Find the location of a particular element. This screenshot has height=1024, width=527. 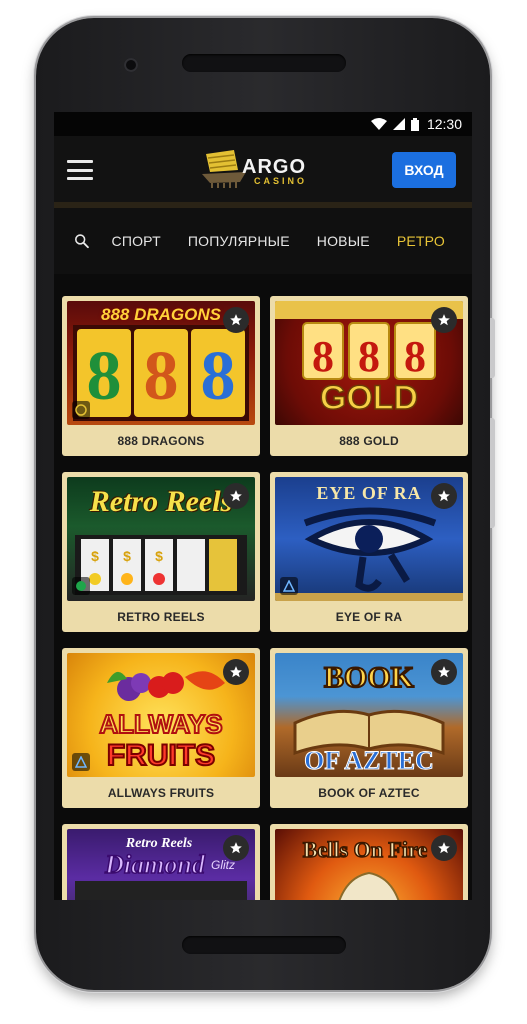

game-thumbnail: Bells On Fire is located at coordinates (369, 864).